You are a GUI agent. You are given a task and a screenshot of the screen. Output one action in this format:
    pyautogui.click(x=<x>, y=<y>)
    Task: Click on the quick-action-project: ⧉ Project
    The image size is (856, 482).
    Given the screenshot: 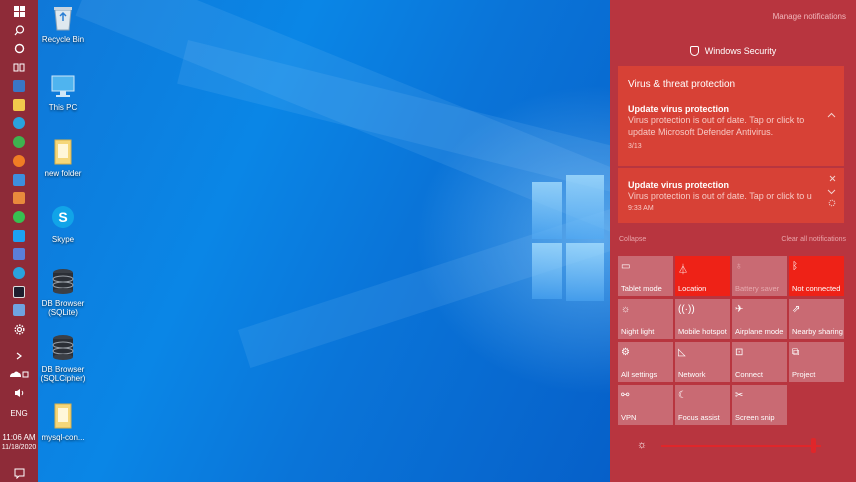 What is the action you would take?
    pyautogui.click(x=816, y=362)
    